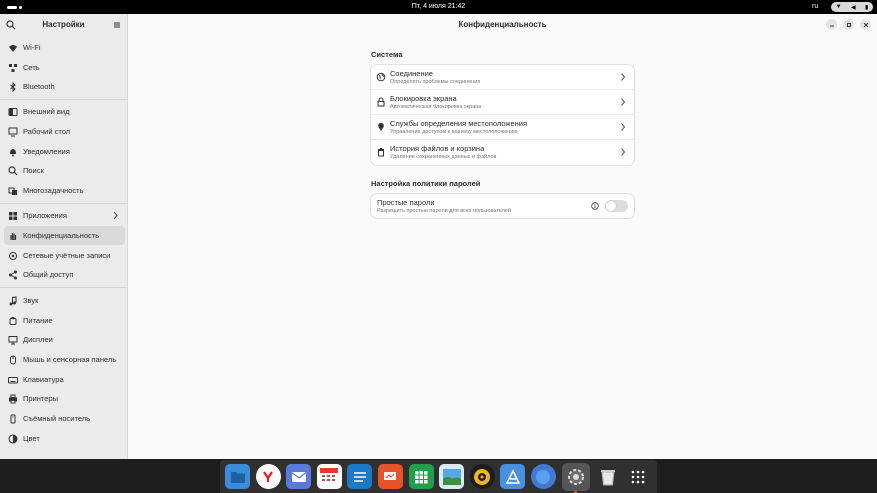 The height and width of the screenshot is (493, 877). Describe the element at coordinates (64, 418) in the screenshot. I see `sidebar-item-removable-media: Съёмный носитель` at that location.